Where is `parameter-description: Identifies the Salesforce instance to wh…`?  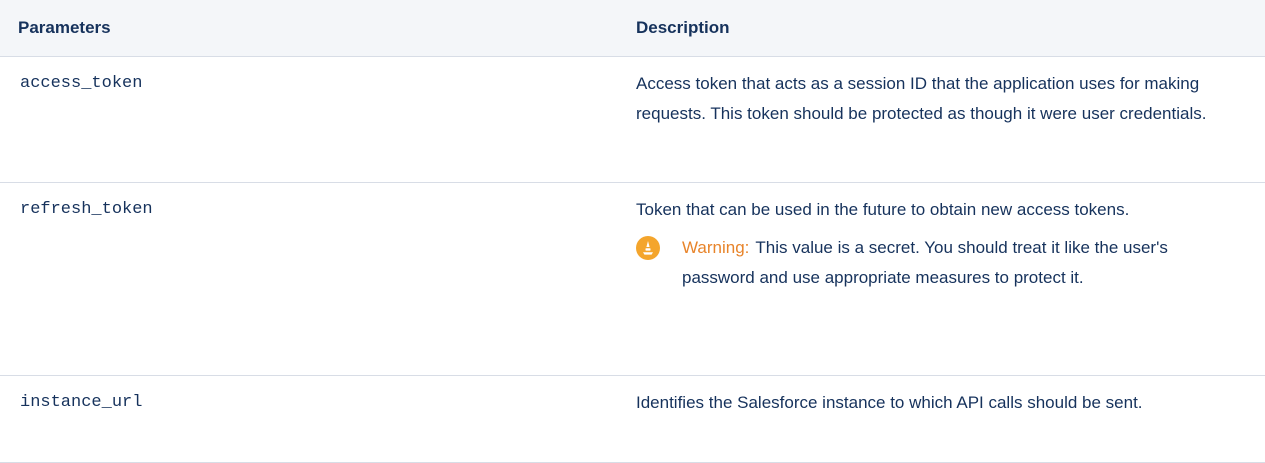 parameter-description: Identifies the Salesforce instance to wh… is located at coordinates (945, 419).